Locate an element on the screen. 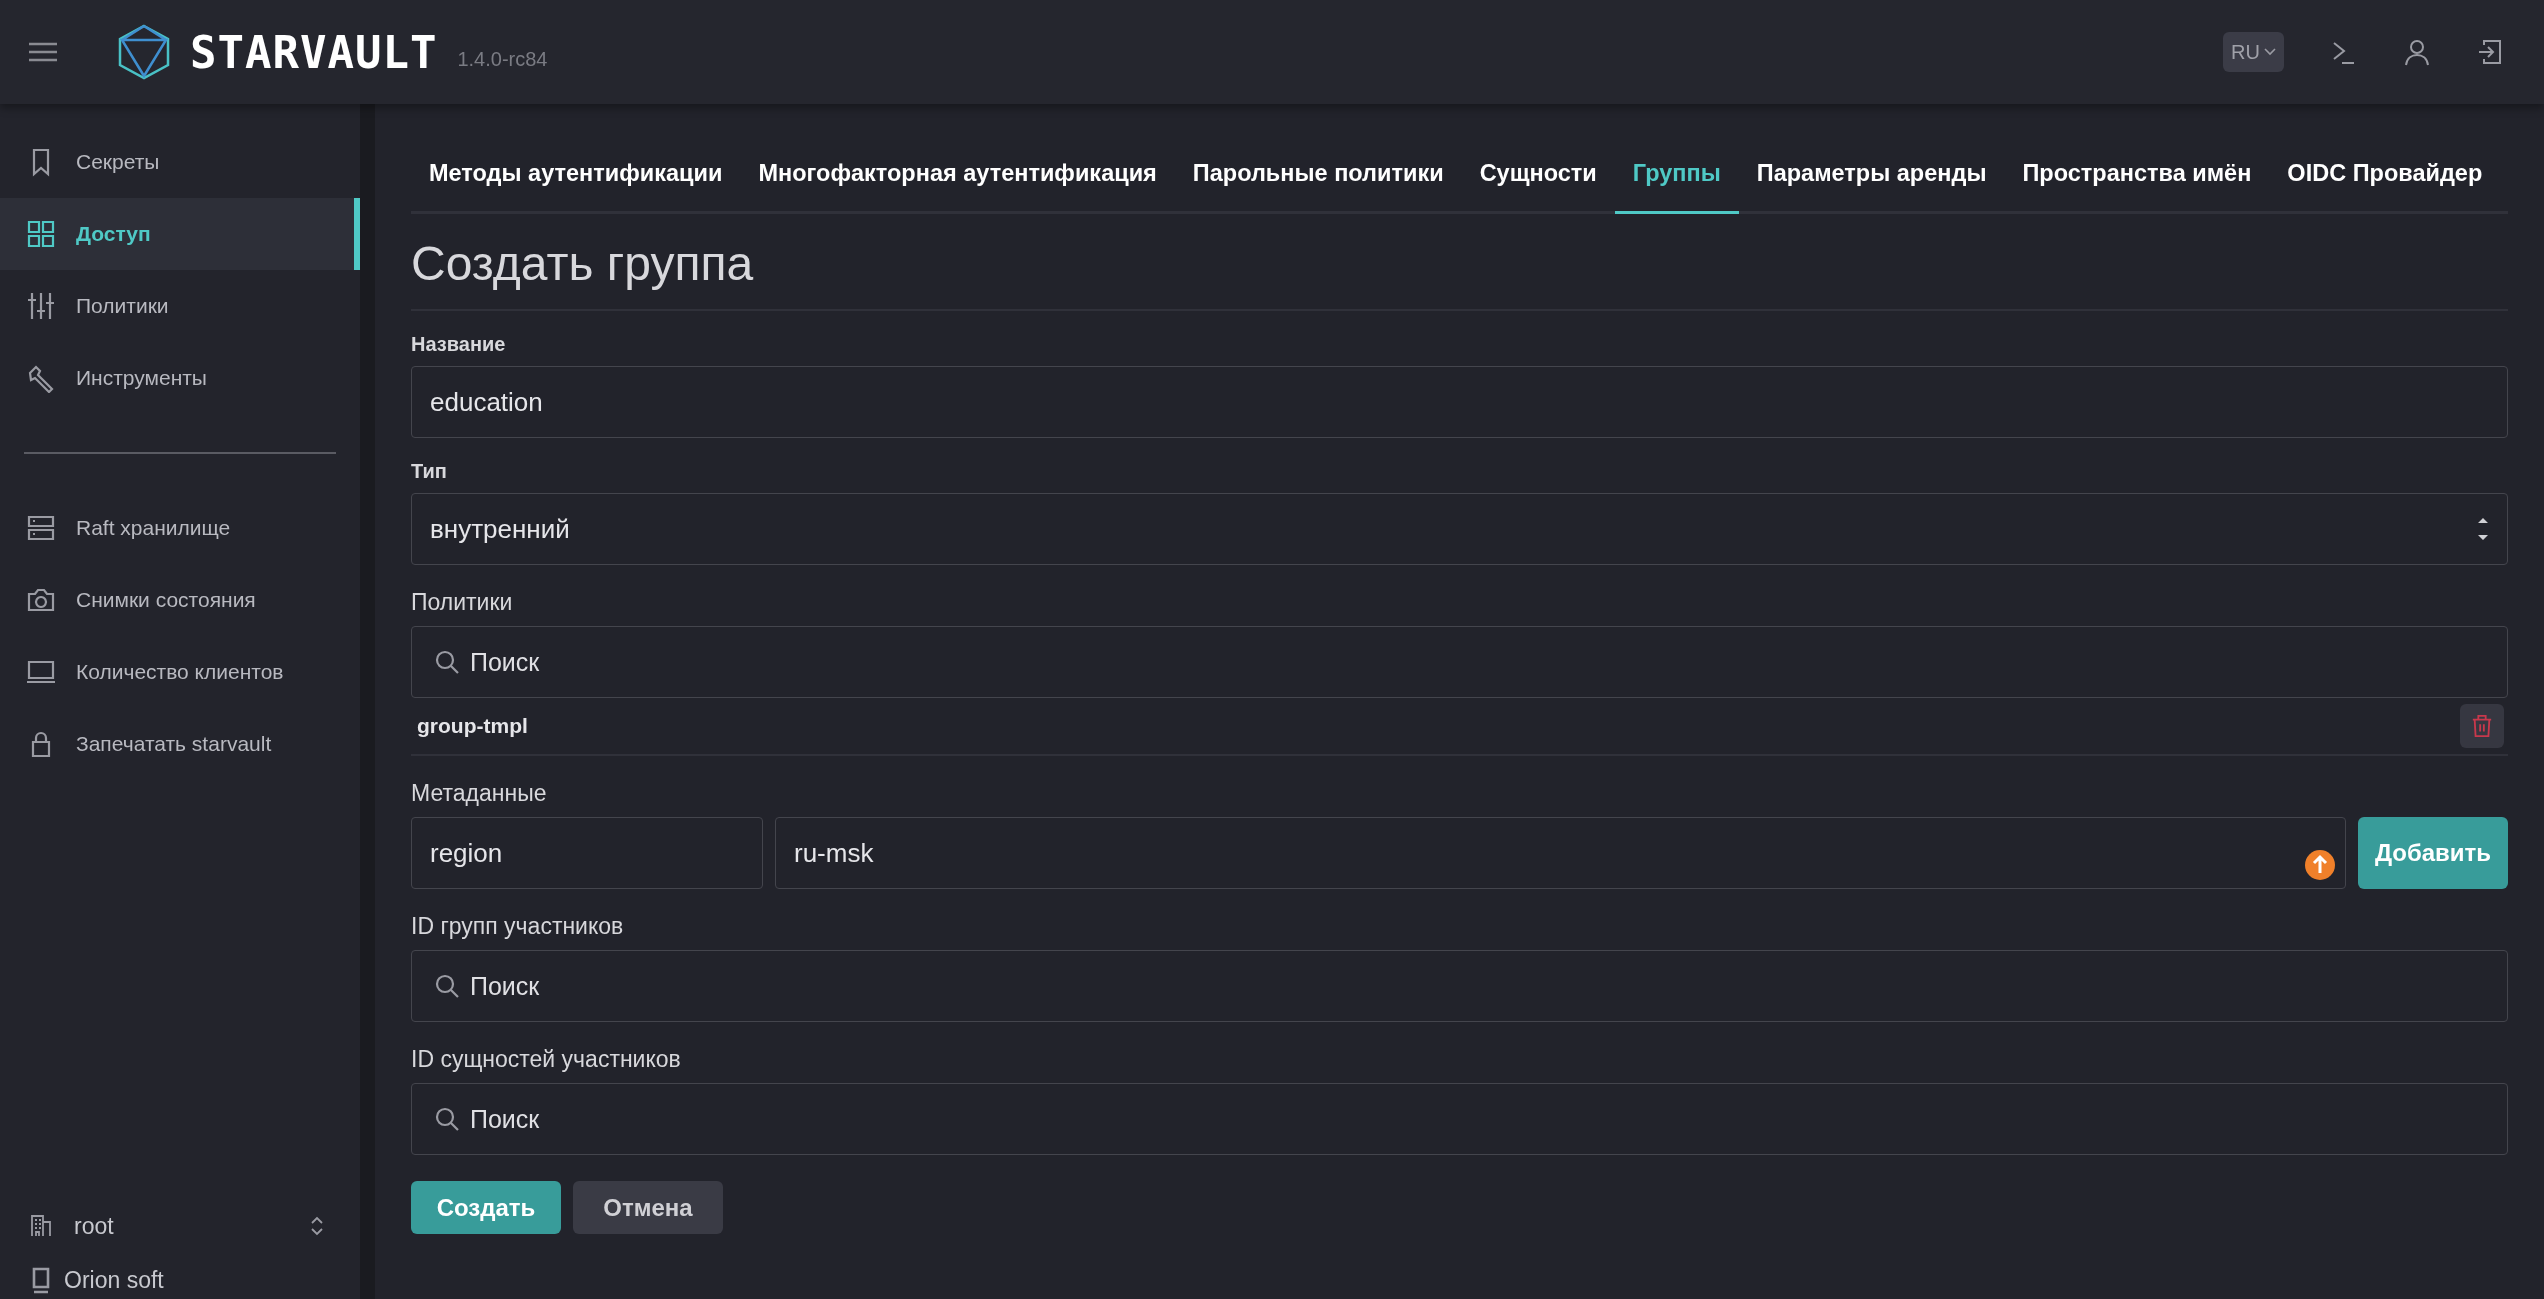  sliders-icon is located at coordinates (41, 306).